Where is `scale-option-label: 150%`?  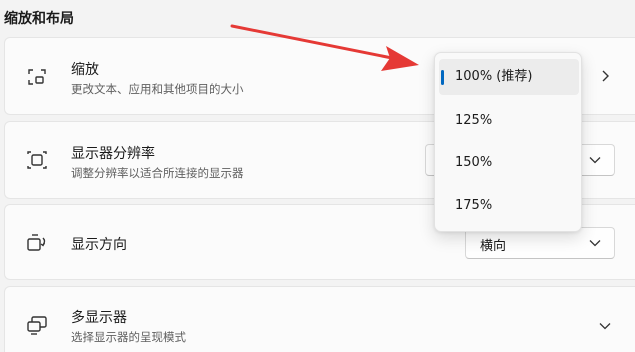 scale-option-label: 150% is located at coordinates (474, 162).